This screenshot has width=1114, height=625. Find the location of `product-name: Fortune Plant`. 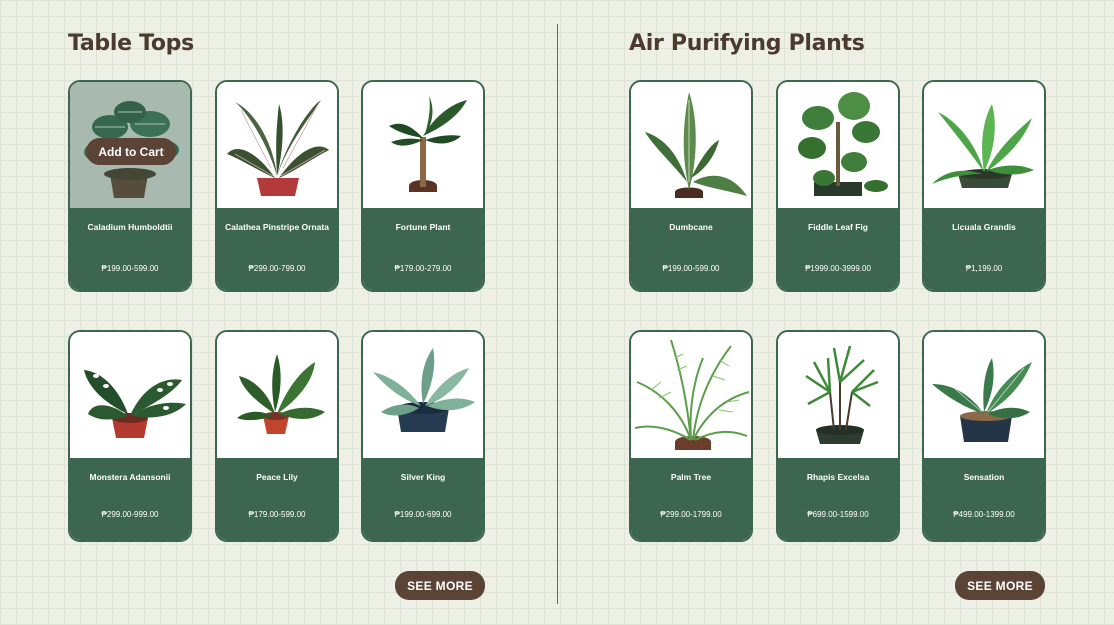

product-name: Fortune Plant is located at coordinates (423, 227).